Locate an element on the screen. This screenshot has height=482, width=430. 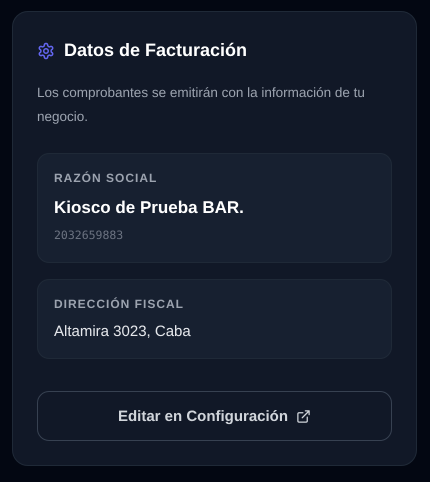
field-label: RAZÓN SOCIAL is located at coordinates (106, 178).